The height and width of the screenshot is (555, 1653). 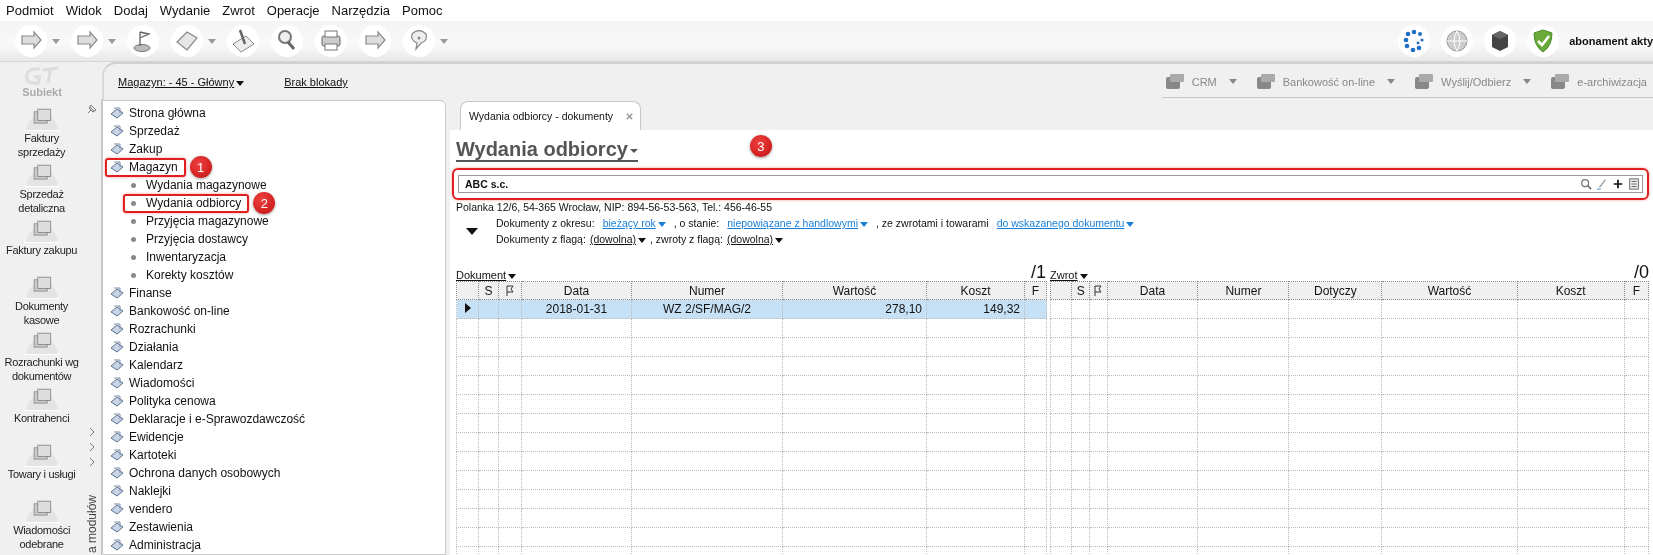 I want to click on customer-field: ABC s.c., so click(x=1050, y=184).